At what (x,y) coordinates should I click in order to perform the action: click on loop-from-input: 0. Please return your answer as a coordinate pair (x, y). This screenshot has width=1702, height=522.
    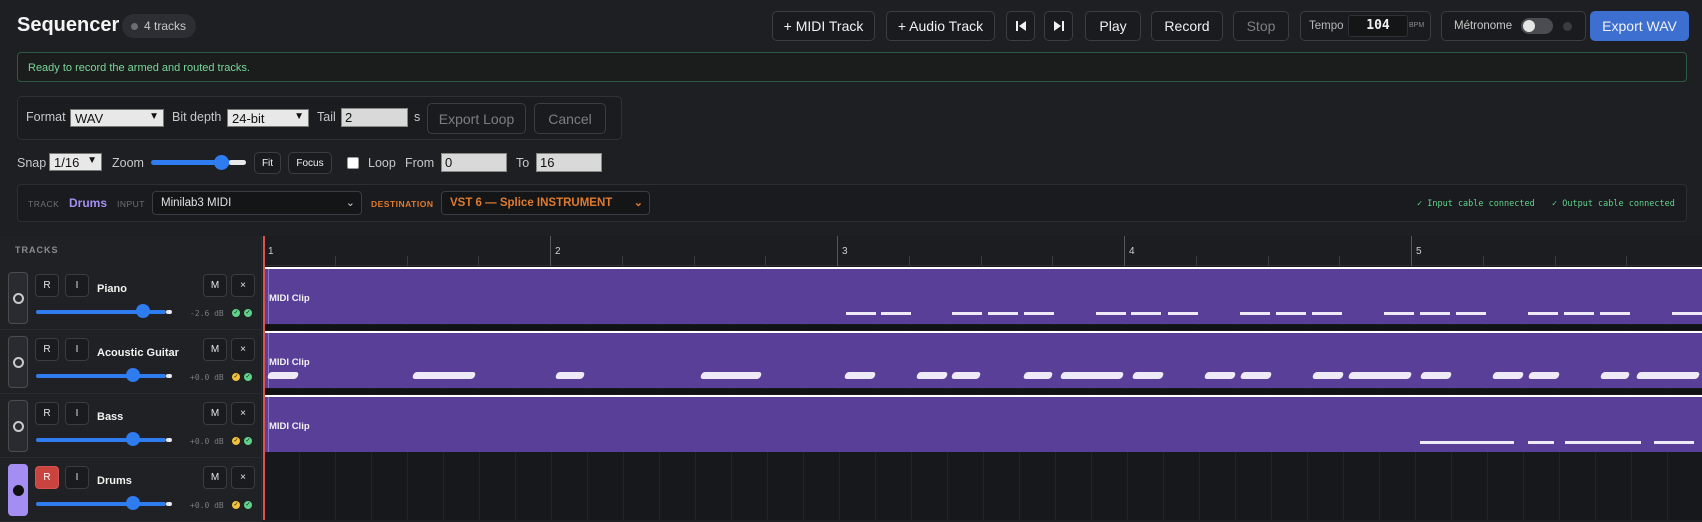
    Looking at the image, I should click on (474, 162).